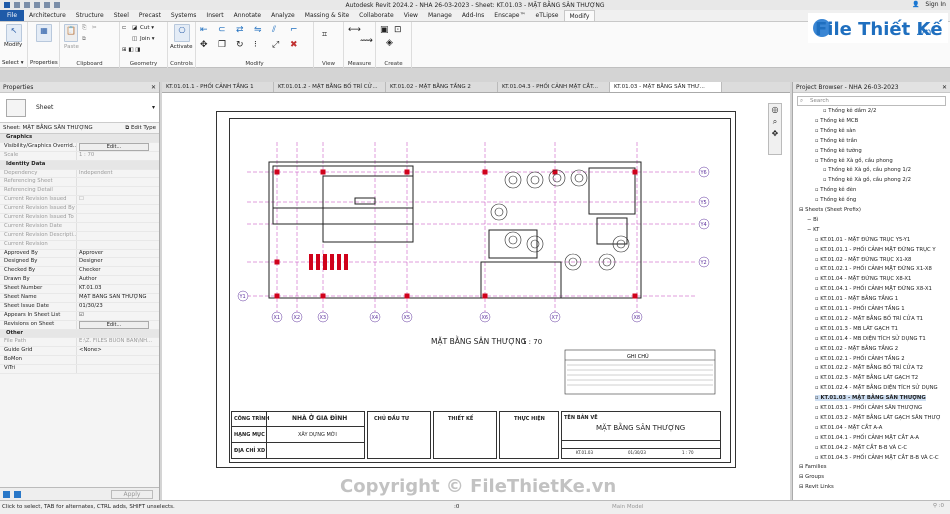 The image size is (950, 514). Describe the element at coordinates (222, 45) in the screenshot. I see `copy-element-icon: ❐` at that location.